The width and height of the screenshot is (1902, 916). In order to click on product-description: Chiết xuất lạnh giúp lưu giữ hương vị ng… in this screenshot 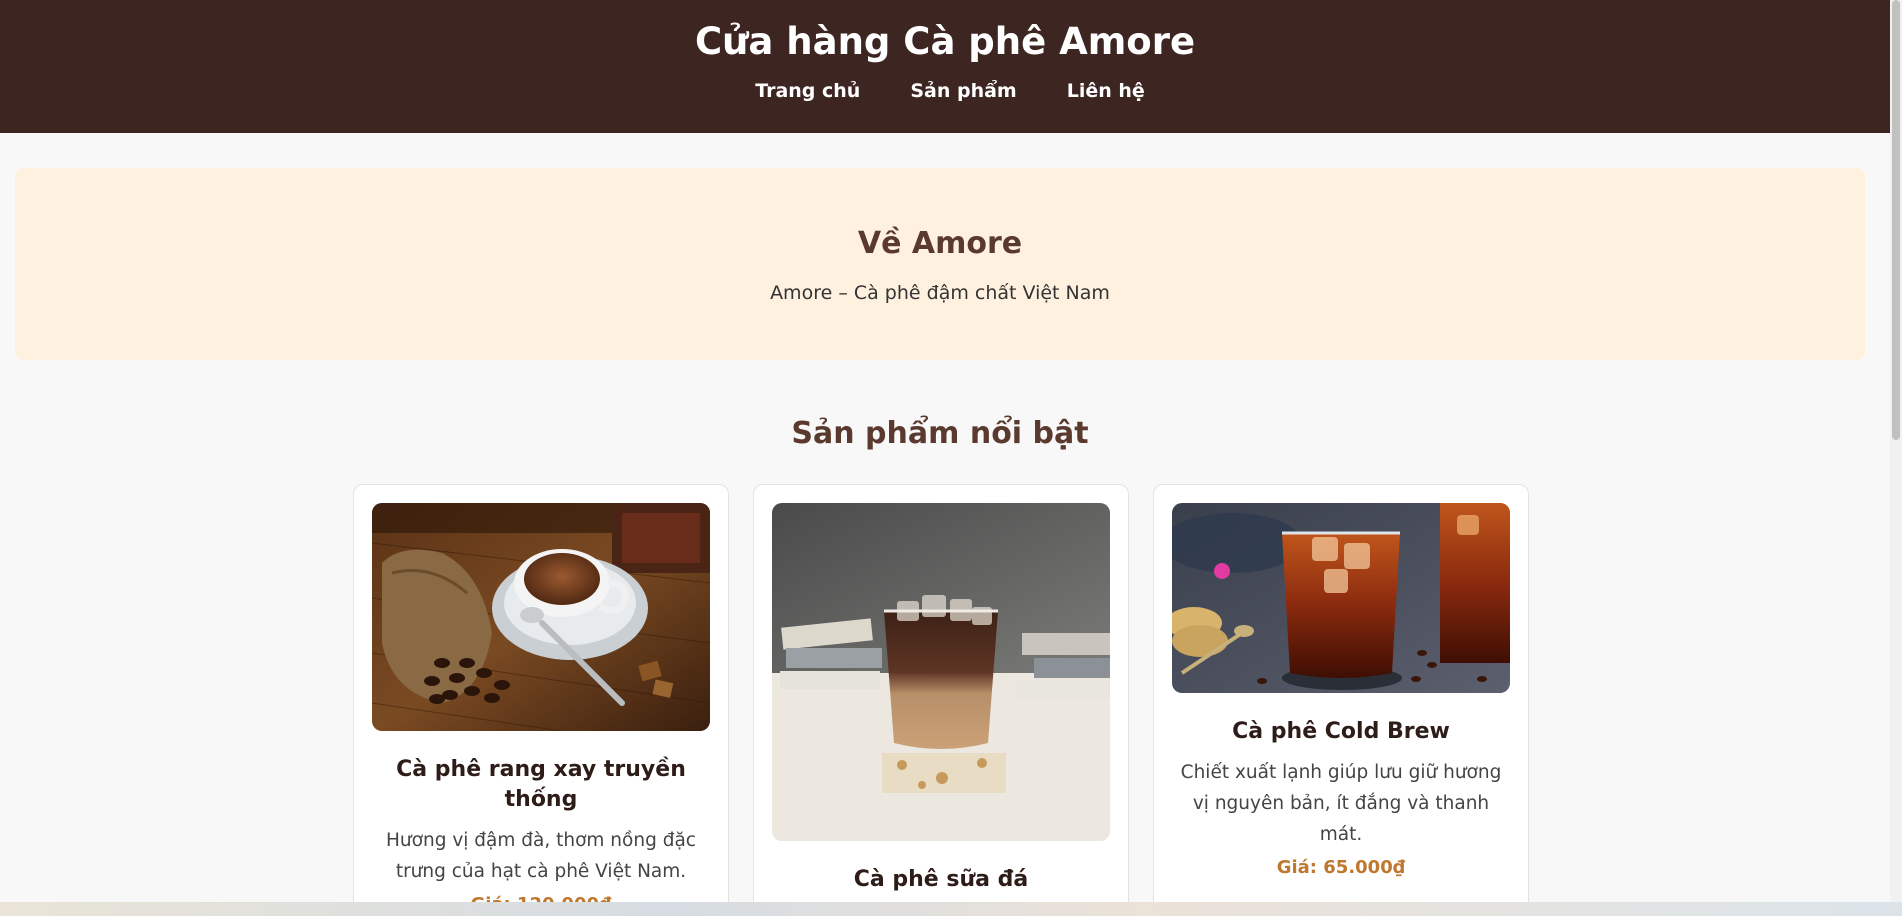, I will do `click(1341, 803)`.